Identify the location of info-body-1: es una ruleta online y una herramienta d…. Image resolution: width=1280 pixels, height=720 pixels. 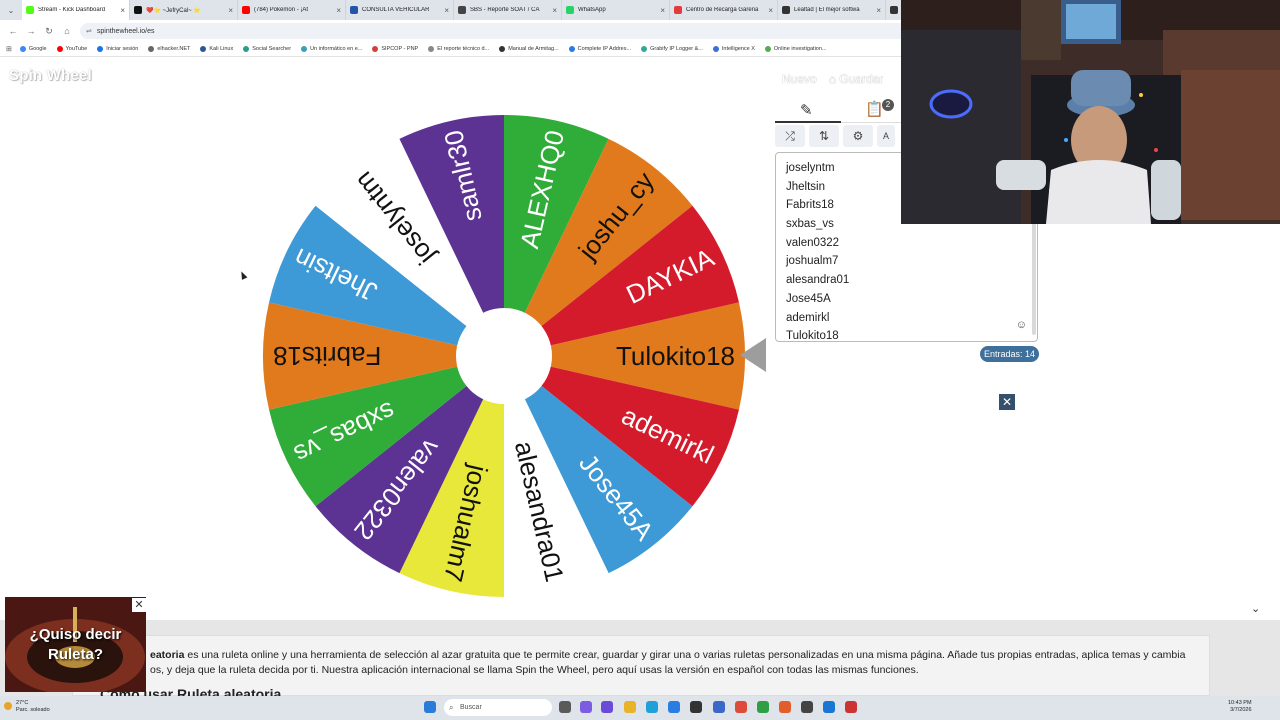
(685, 655).